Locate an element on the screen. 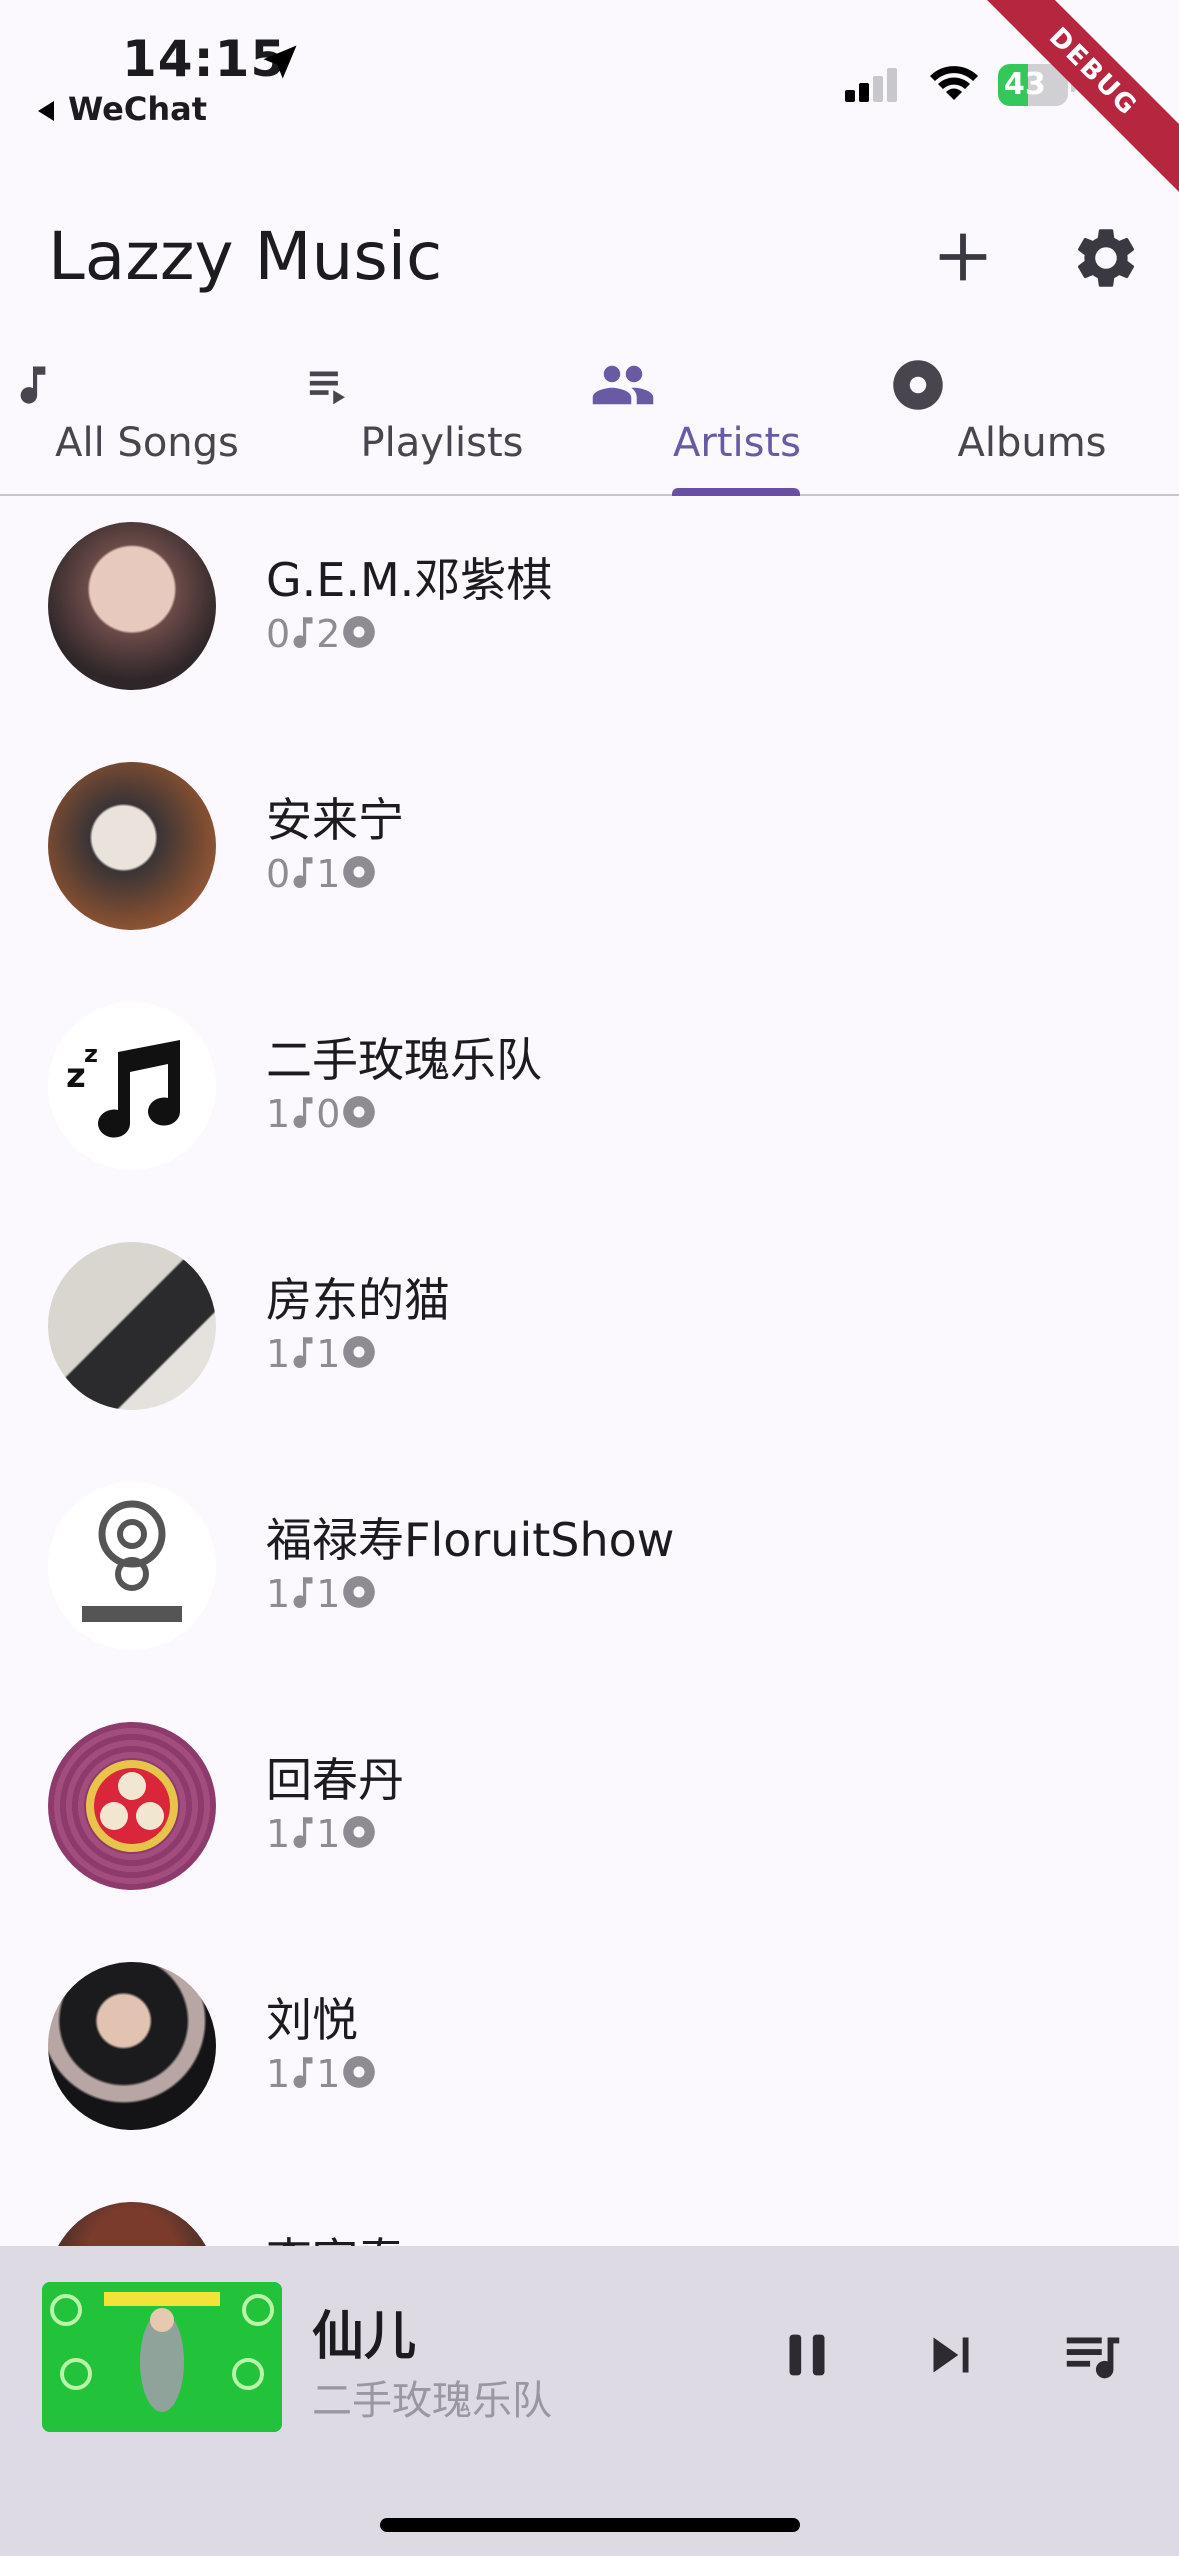  home-indicator is located at coordinates (590, 2525).